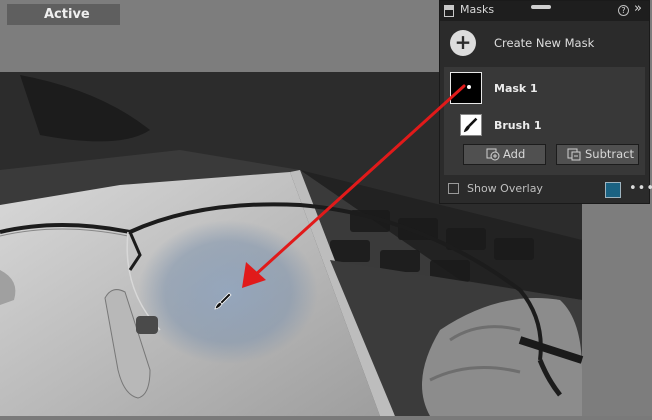 This screenshot has width=652, height=420. I want to click on collapse-panel-icon: », so click(638, 8).